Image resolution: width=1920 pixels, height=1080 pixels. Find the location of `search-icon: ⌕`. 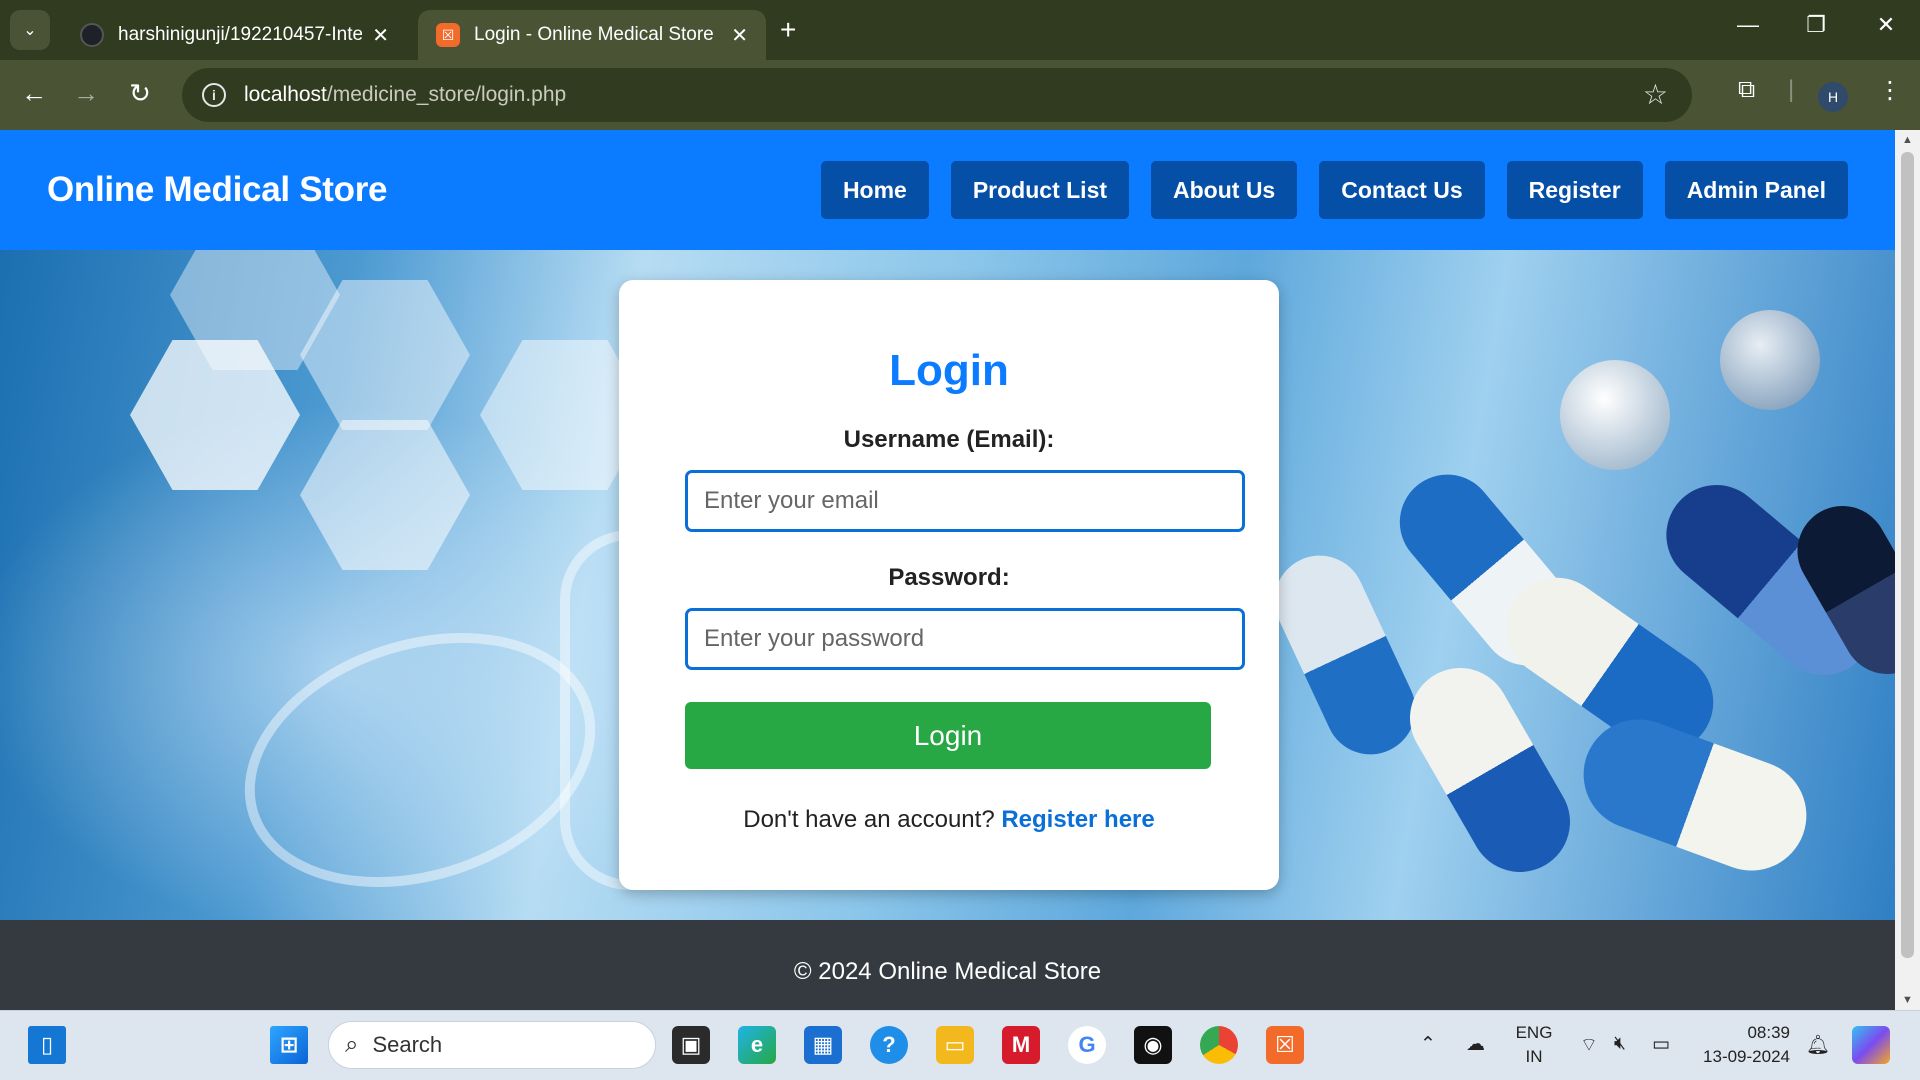

search-icon: ⌕ is located at coordinates (352, 1044).